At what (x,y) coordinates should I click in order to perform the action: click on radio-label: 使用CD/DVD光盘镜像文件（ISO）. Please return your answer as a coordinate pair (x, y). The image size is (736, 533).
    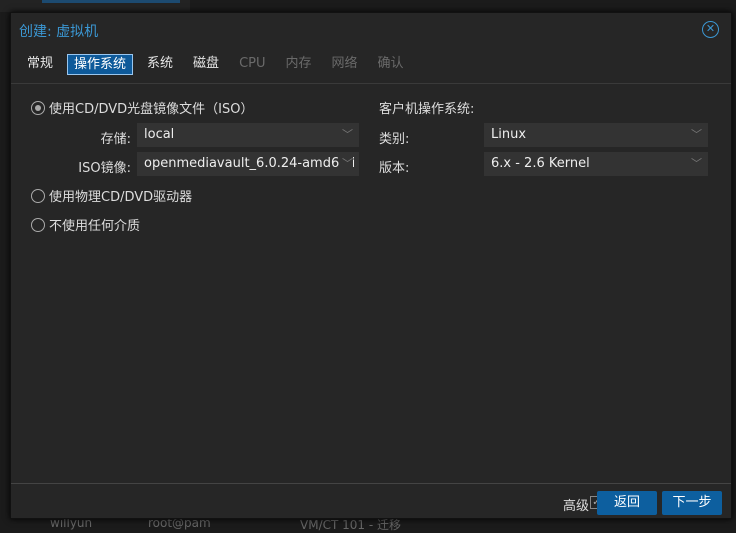
    Looking at the image, I should click on (151, 109).